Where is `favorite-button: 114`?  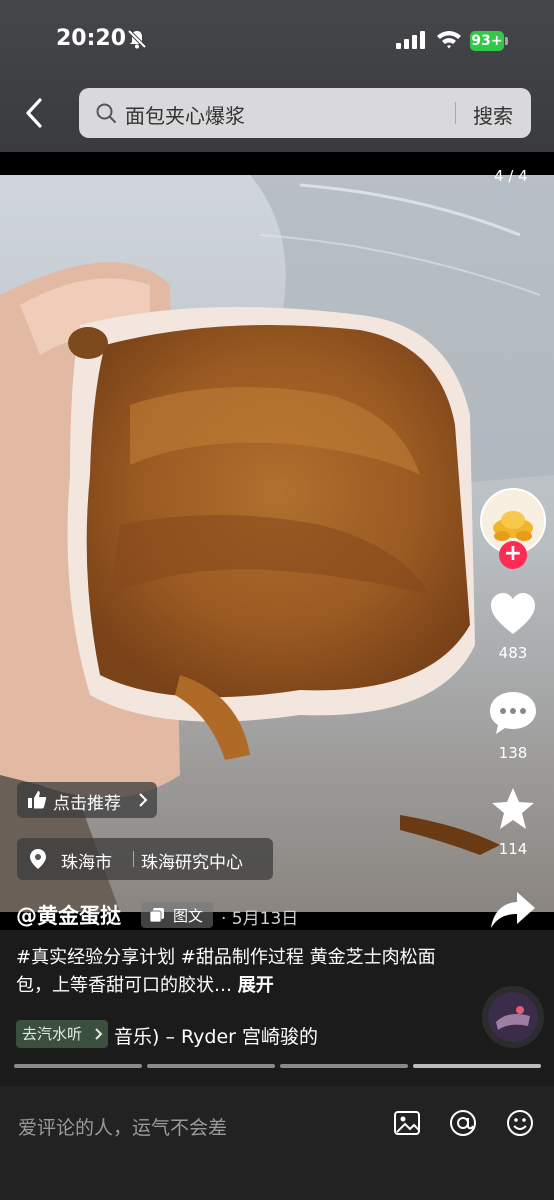 favorite-button: 114 is located at coordinates (513, 822).